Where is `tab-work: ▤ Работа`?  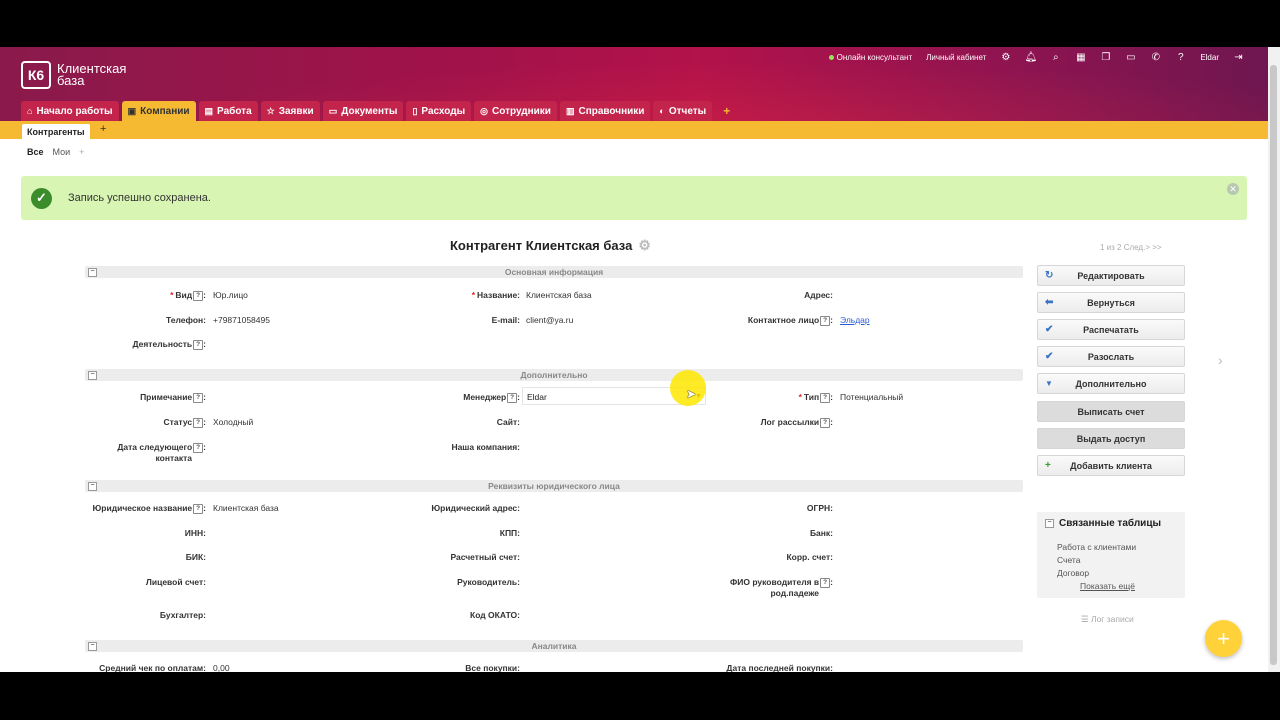
tab-work: ▤ Работа is located at coordinates (228, 111).